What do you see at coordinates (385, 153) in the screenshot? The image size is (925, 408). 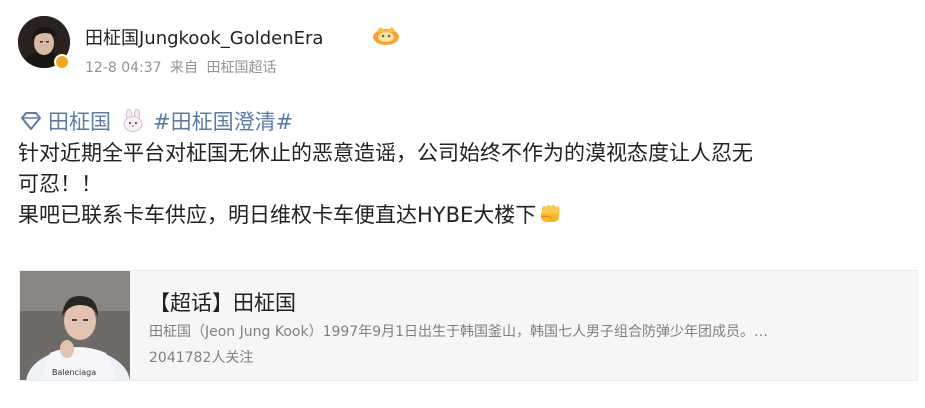 I see `post-text-line-1: 针对近期全平台对柾国无休止的恶意造谣，公司始终不作为的漠视态度让人忍无` at bounding box center [385, 153].